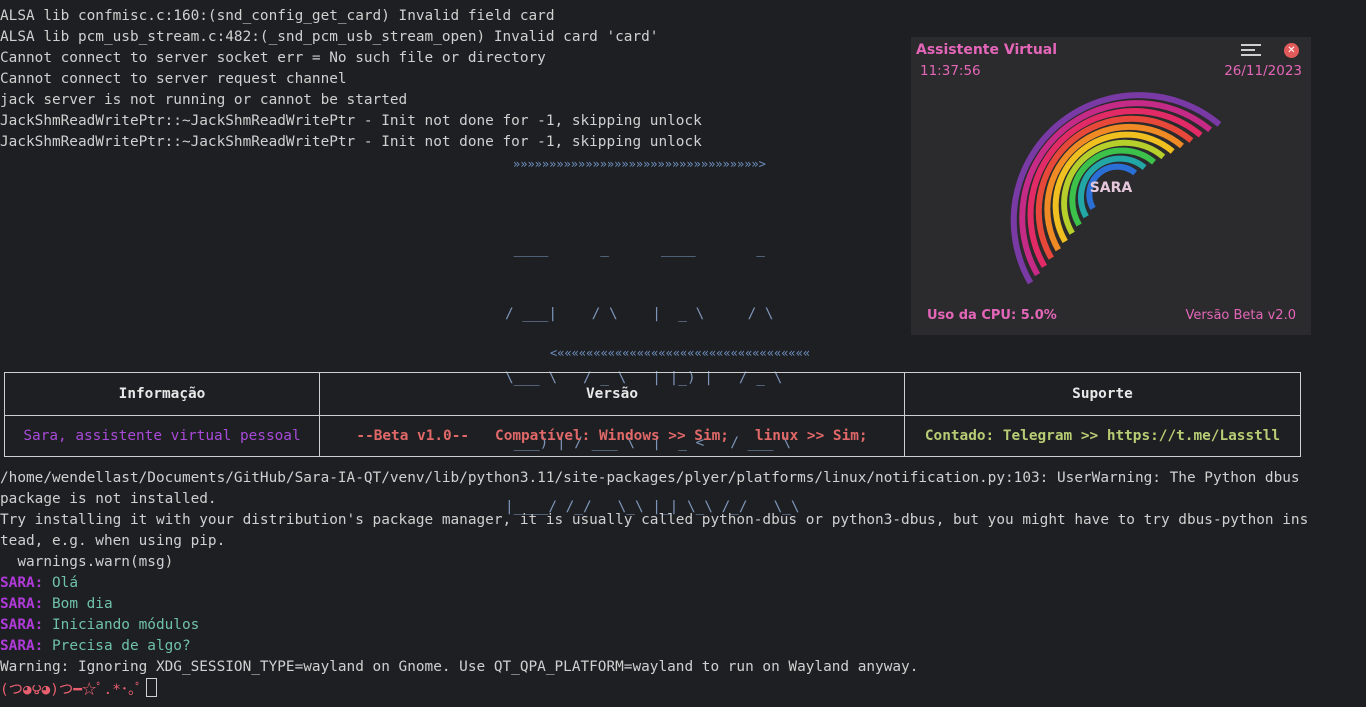 The height and width of the screenshot is (707, 1366). Describe the element at coordinates (639, 313) in the screenshot. I see `ascii-art-line: / ___| / \ | _ \ / \` at that location.